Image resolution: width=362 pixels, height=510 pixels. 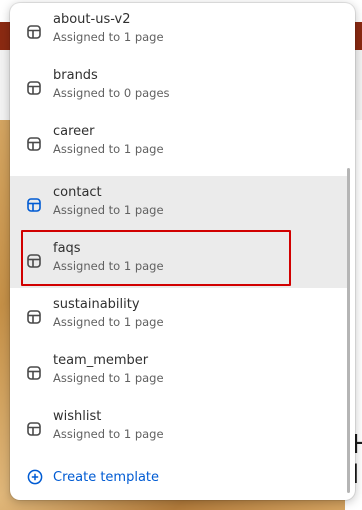 I want to click on template-item-sustainability: sustainability Assigned to 1 page, so click(x=180, y=316).